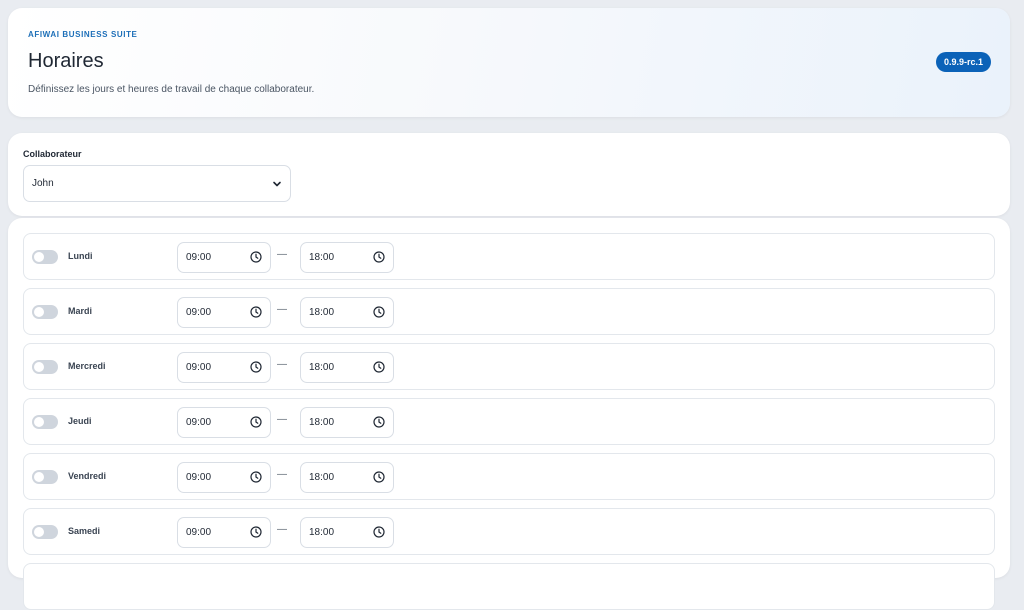  I want to click on day-toggle-mardi, so click(45, 312).